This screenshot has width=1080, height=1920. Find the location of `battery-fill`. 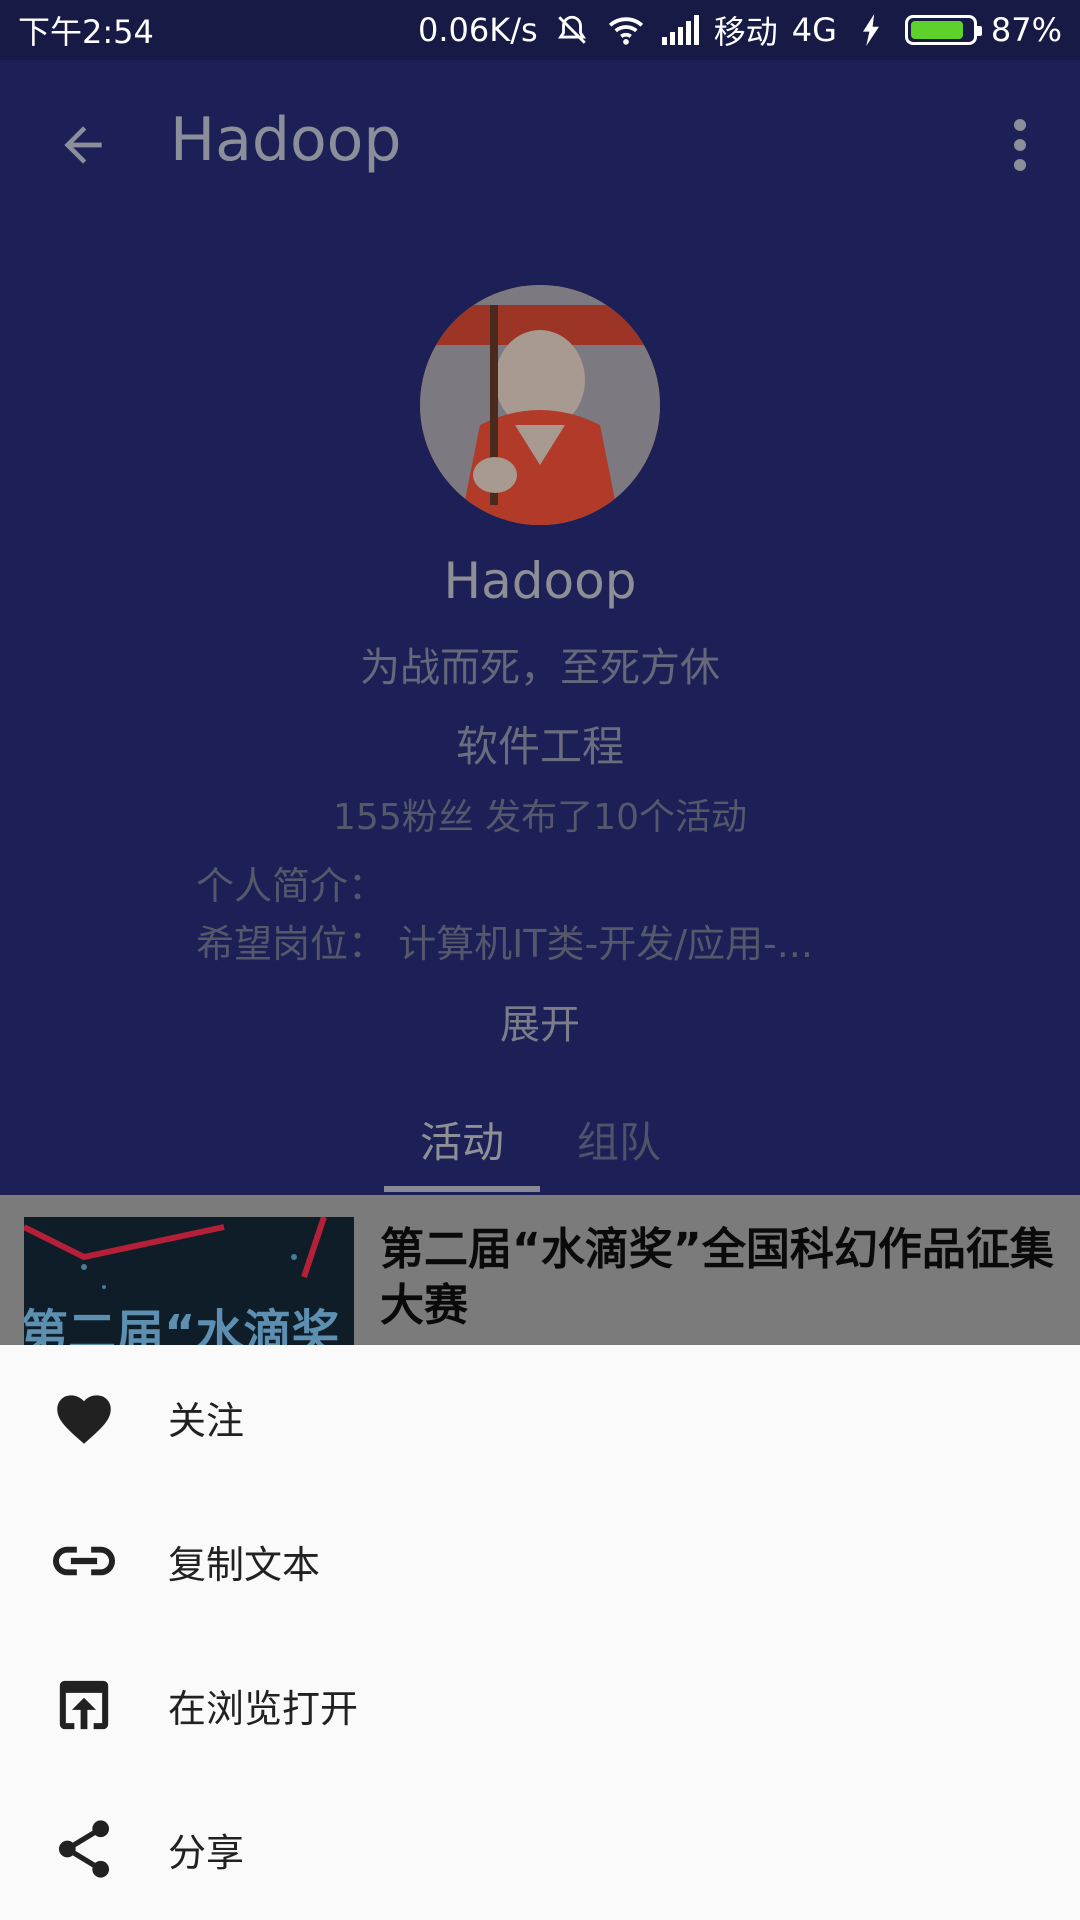

battery-fill is located at coordinates (937, 30).